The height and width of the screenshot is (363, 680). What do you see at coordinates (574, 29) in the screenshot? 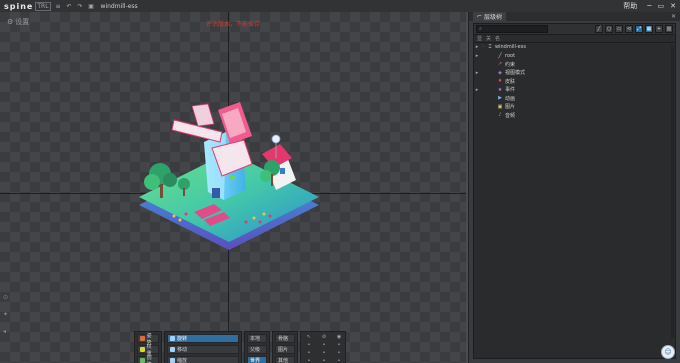
I see `tree-toolbar: ⌕ ╱ ○ ▭ ⊲ ⤢ ▦ + ▥` at bounding box center [574, 29].